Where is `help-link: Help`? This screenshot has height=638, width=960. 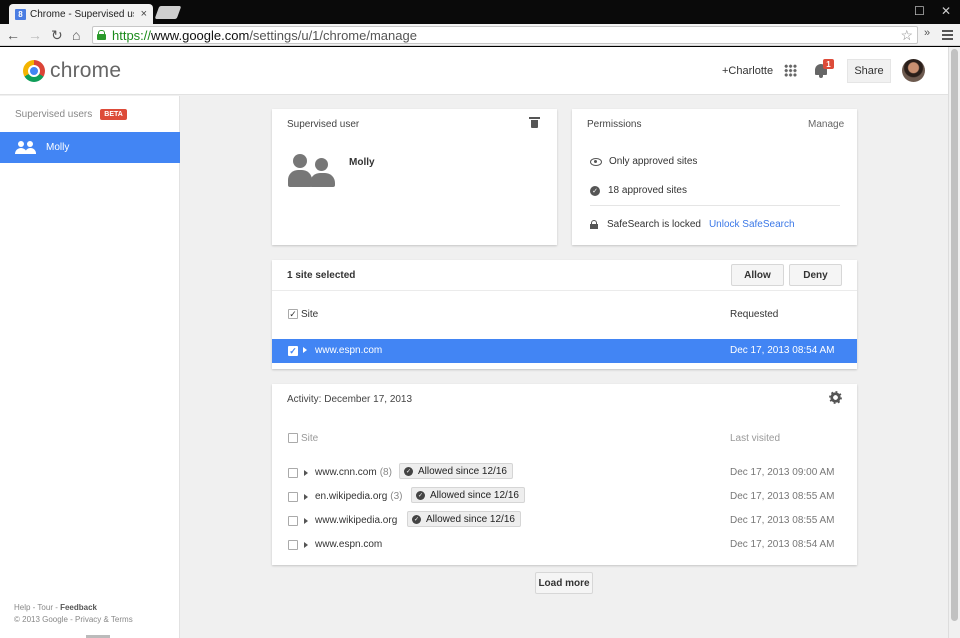 help-link: Help is located at coordinates (22, 607).